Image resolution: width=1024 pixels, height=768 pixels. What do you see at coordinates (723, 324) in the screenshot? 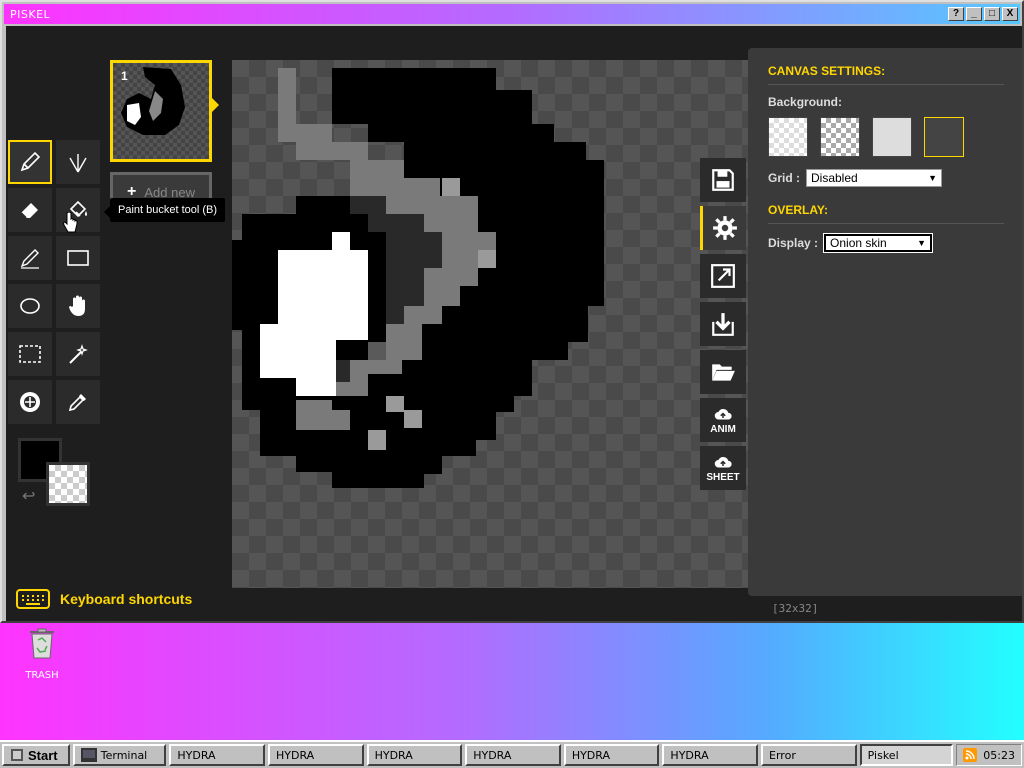
I see `export-button` at bounding box center [723, 324].